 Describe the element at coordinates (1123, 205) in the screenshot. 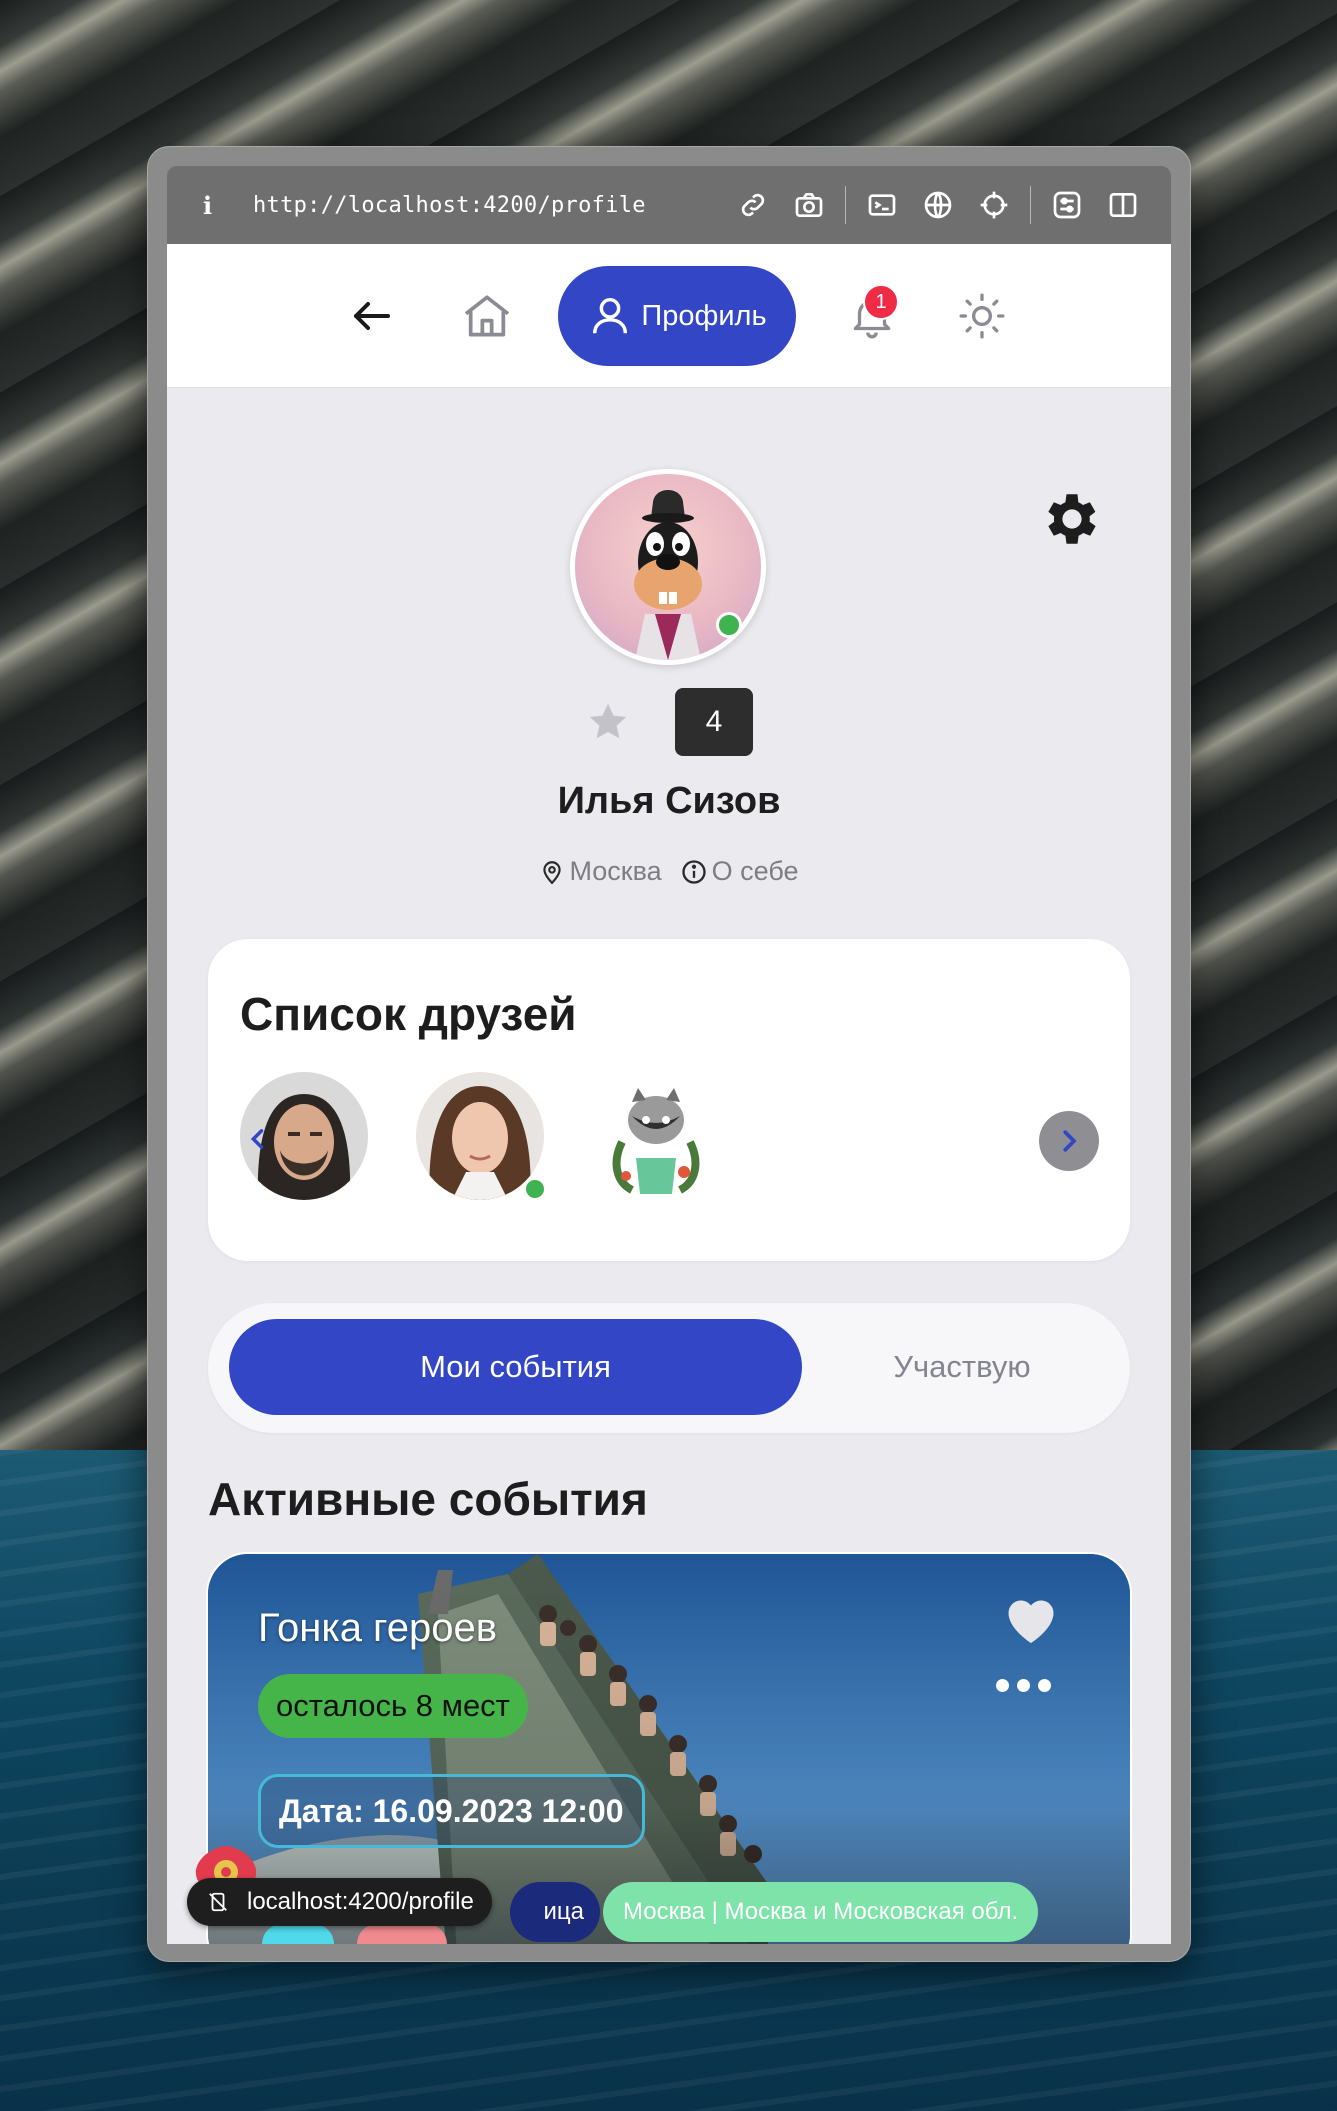

I see `split-view-icon` at that location.